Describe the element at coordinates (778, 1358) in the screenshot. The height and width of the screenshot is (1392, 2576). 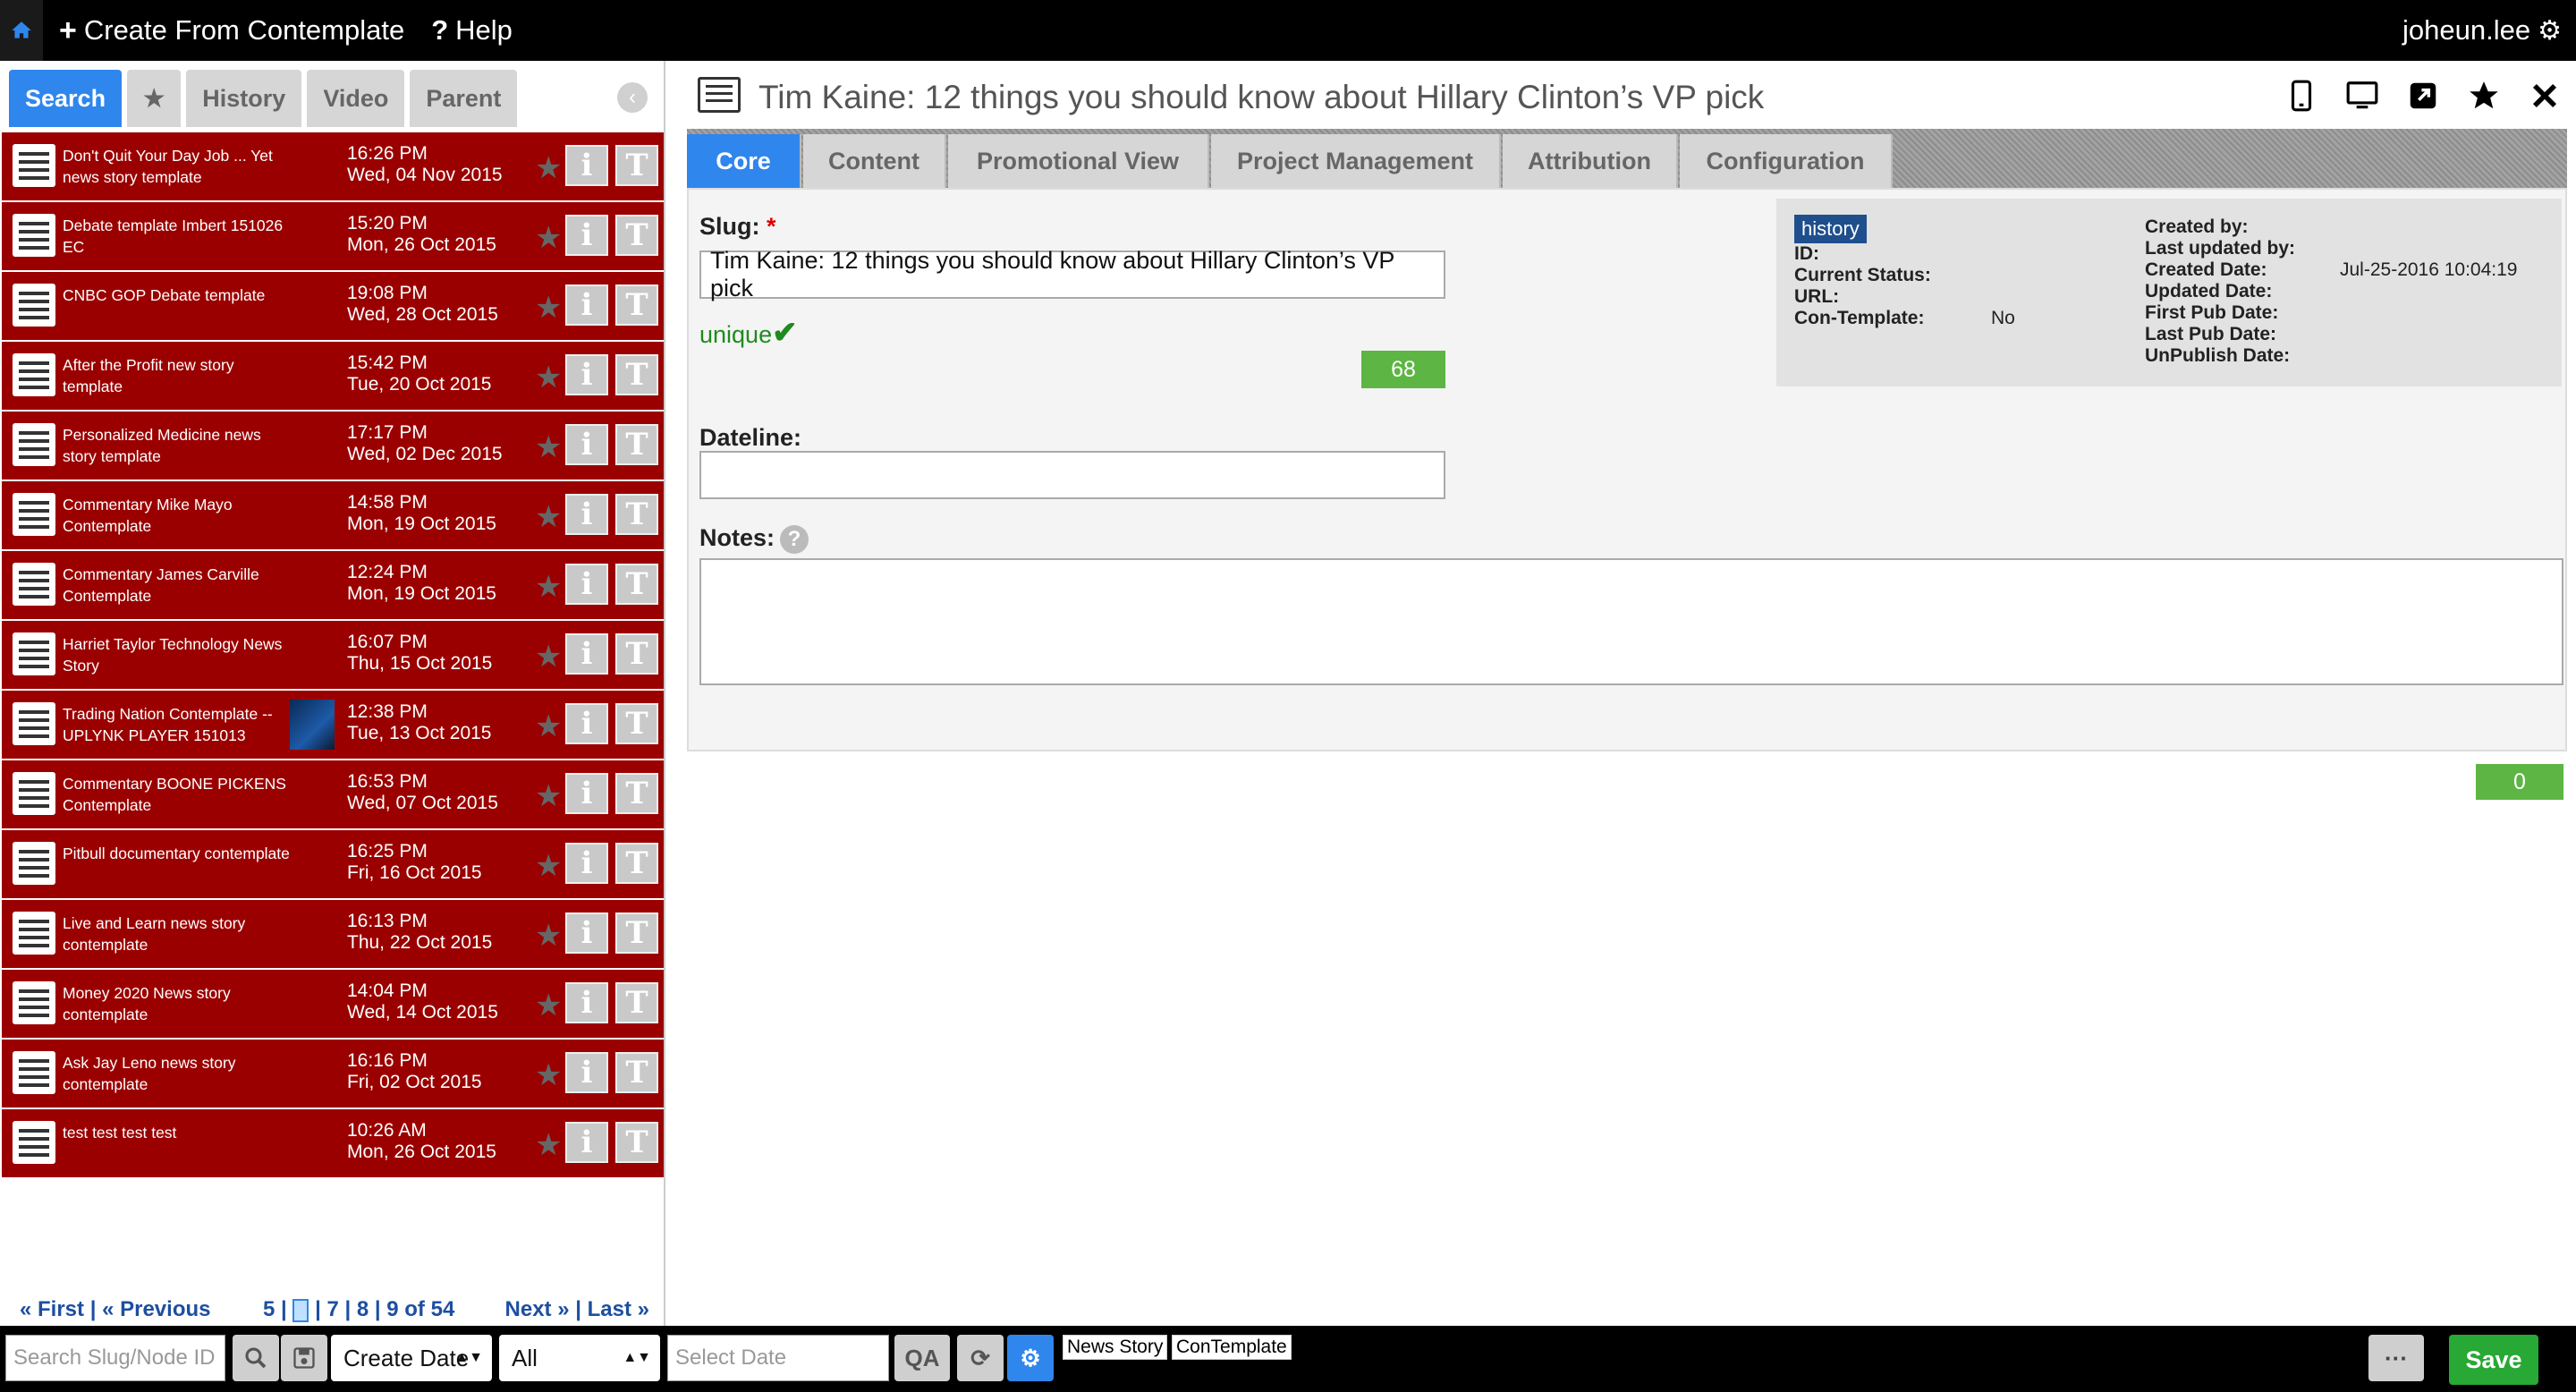
I see `date-input: Select Date` at that location.